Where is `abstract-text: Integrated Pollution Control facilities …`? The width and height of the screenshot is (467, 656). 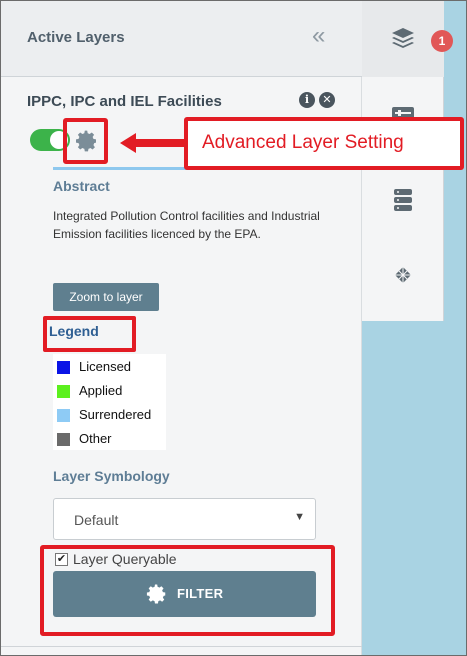
abstract-text: Integrated Pollution Control facilities … is located at coordinates (186, 225).